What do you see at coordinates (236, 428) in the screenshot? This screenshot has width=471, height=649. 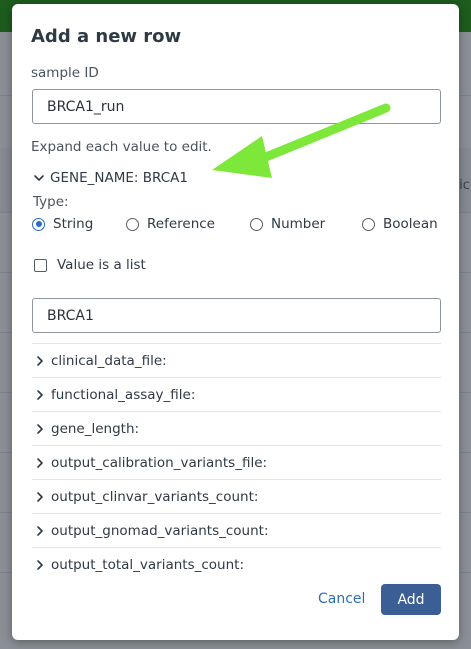 I see `field-gene-length: gene_length:` at bounding box center [236, 428].